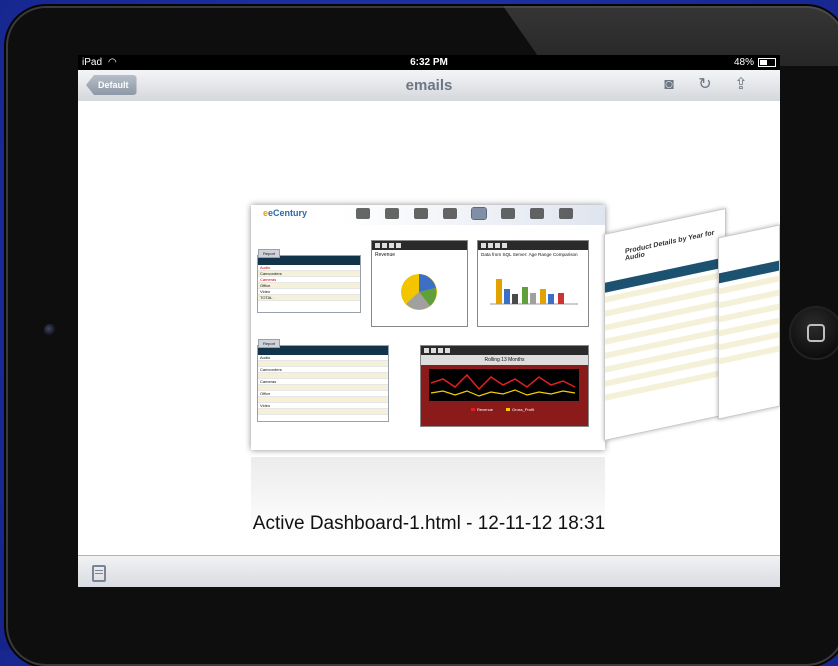  I want to click on thumbnail-header: eeCentury, so click(428, 215).